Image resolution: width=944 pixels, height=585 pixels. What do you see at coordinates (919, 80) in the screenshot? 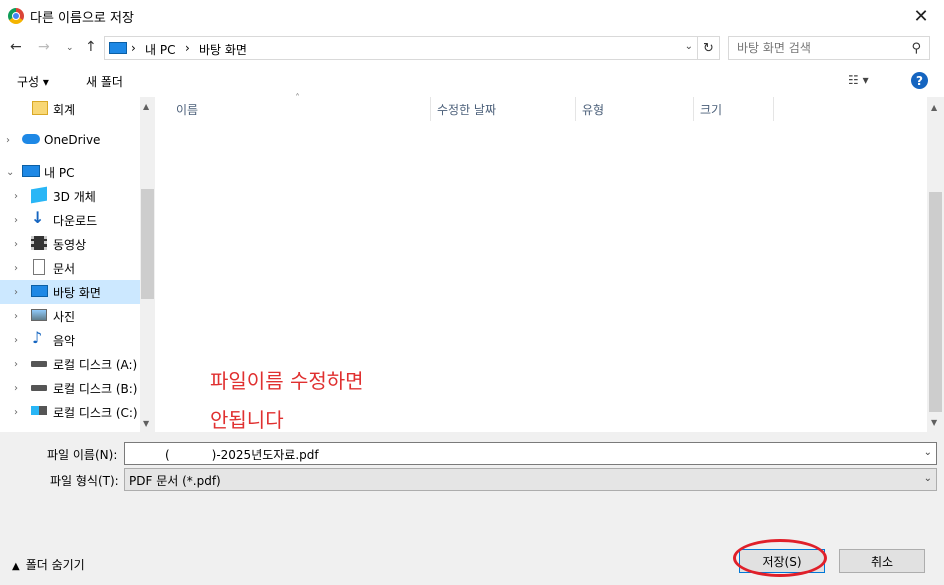
I see `help-icon: ?` at bounding box center [919, 80].